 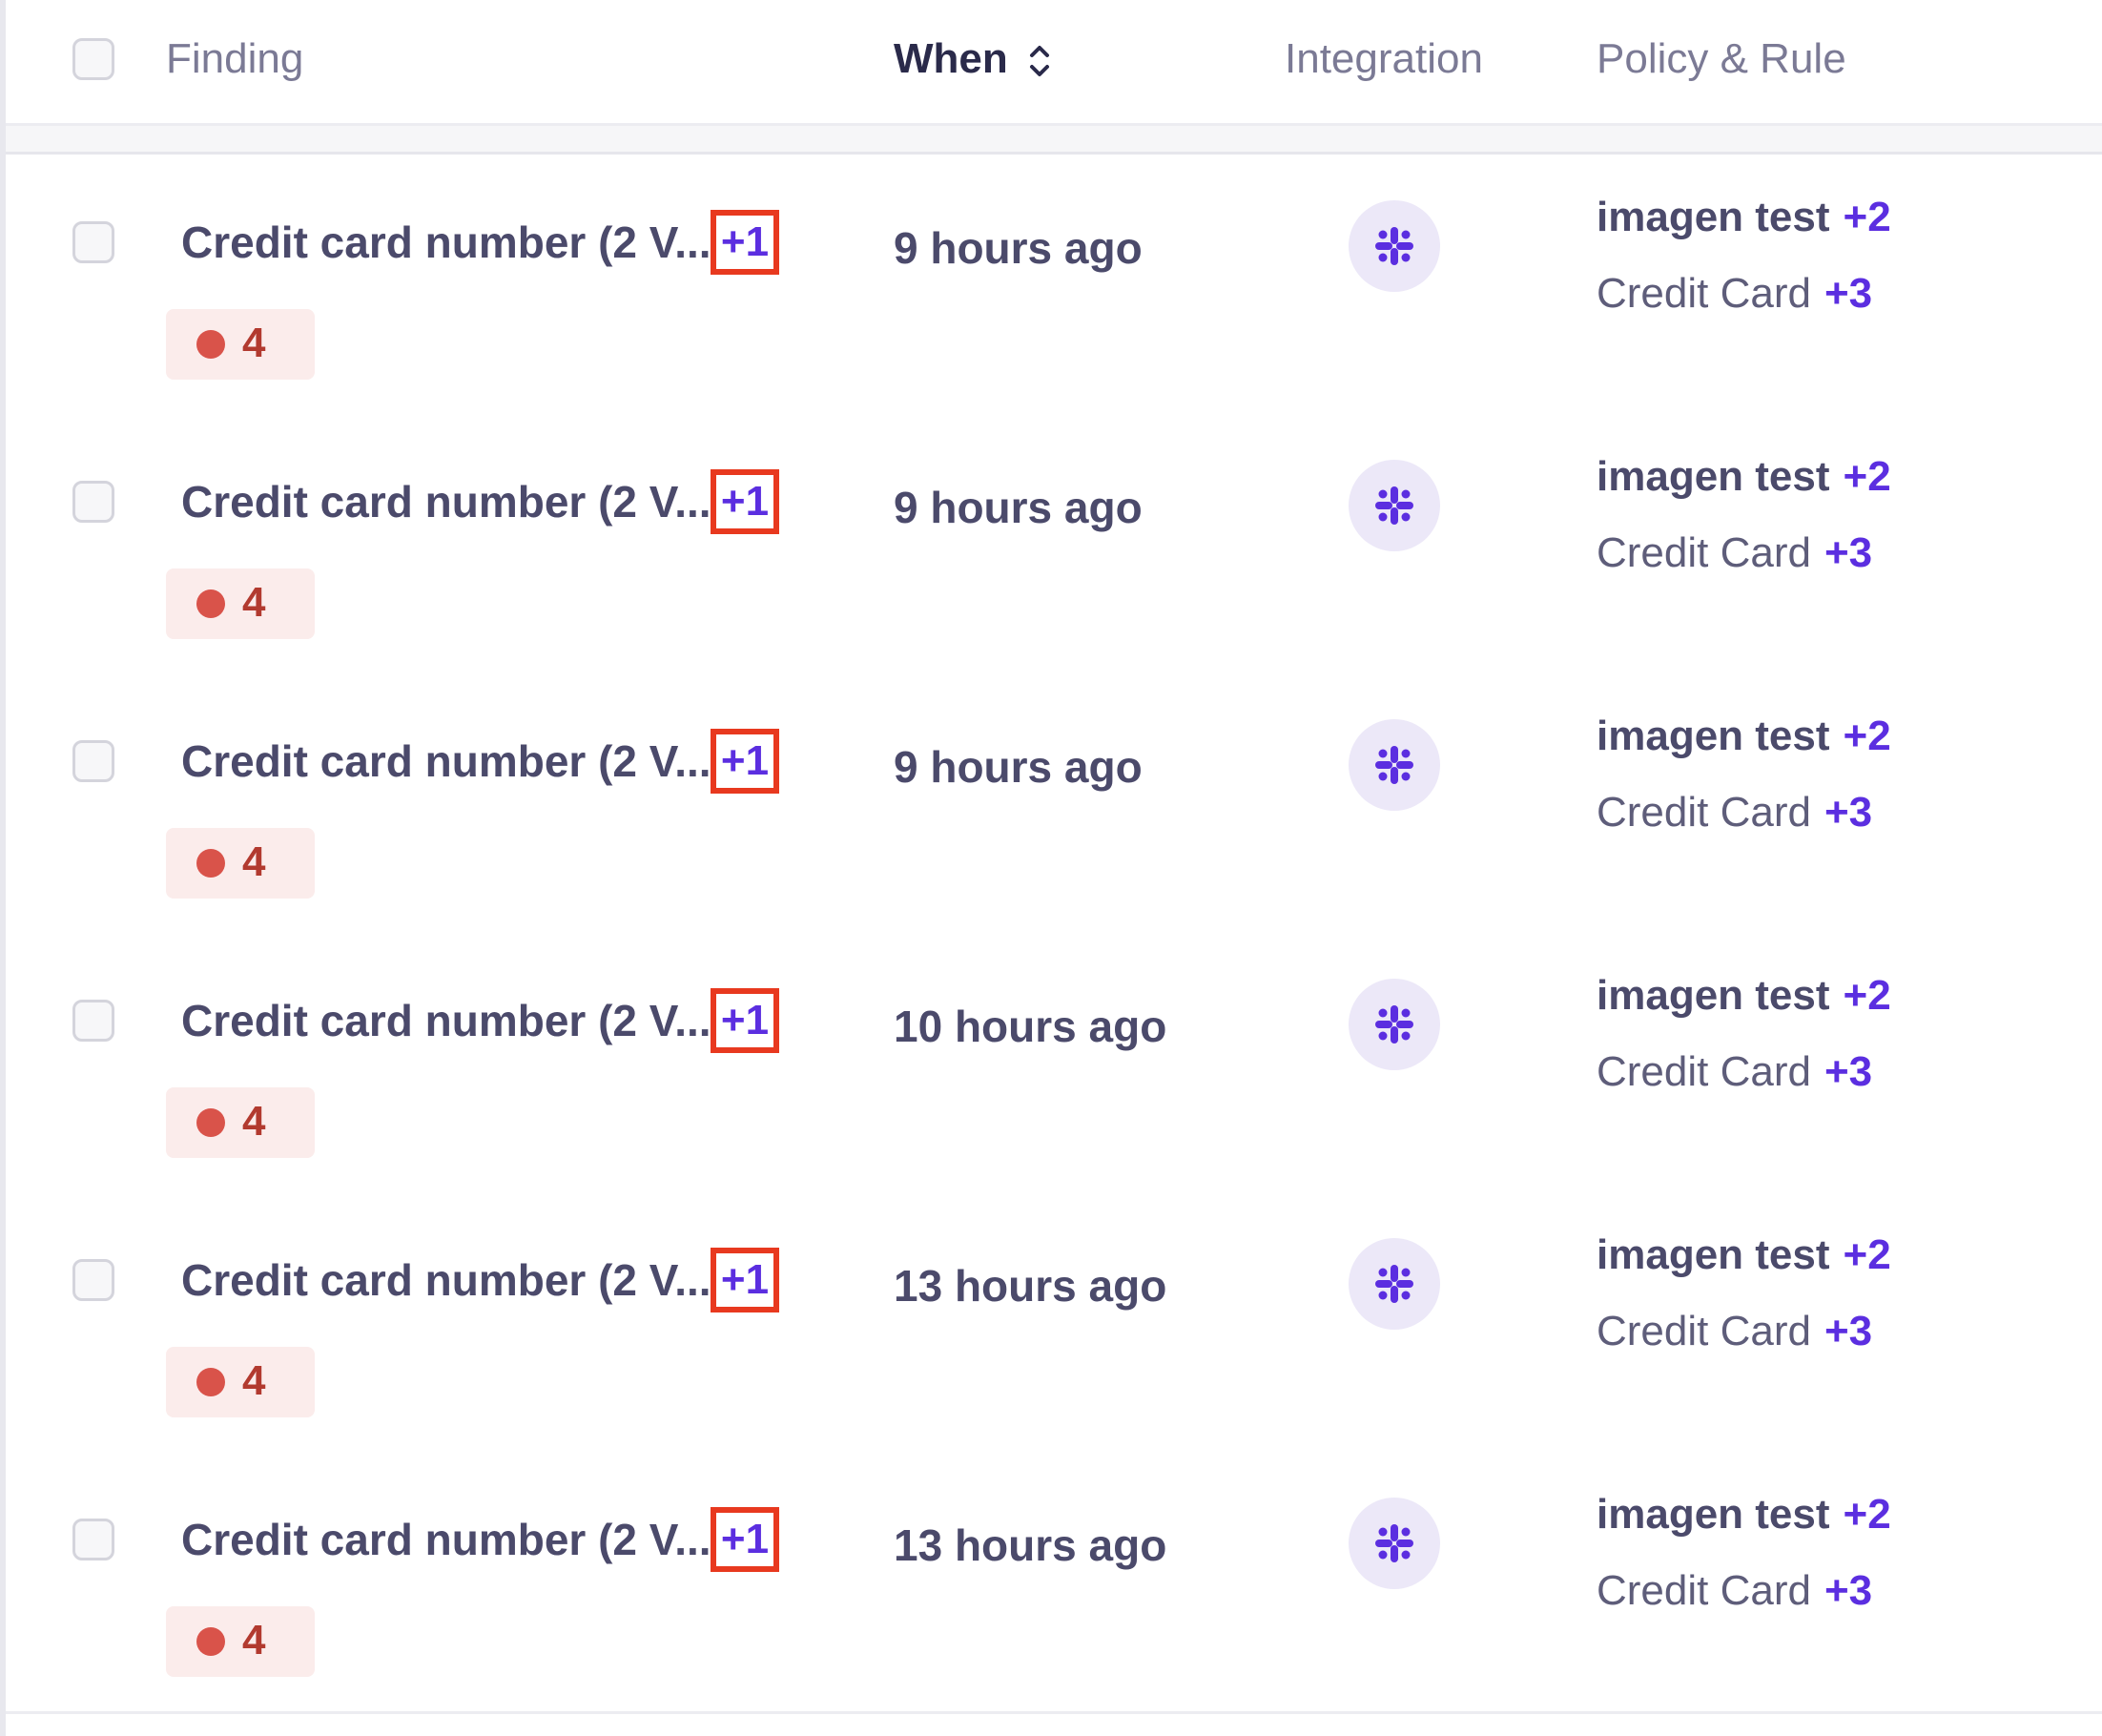 What do you see at coordinates (1039, 61) in the screenshot?
I see `sort-icon` at bounding box center [1039, 61].